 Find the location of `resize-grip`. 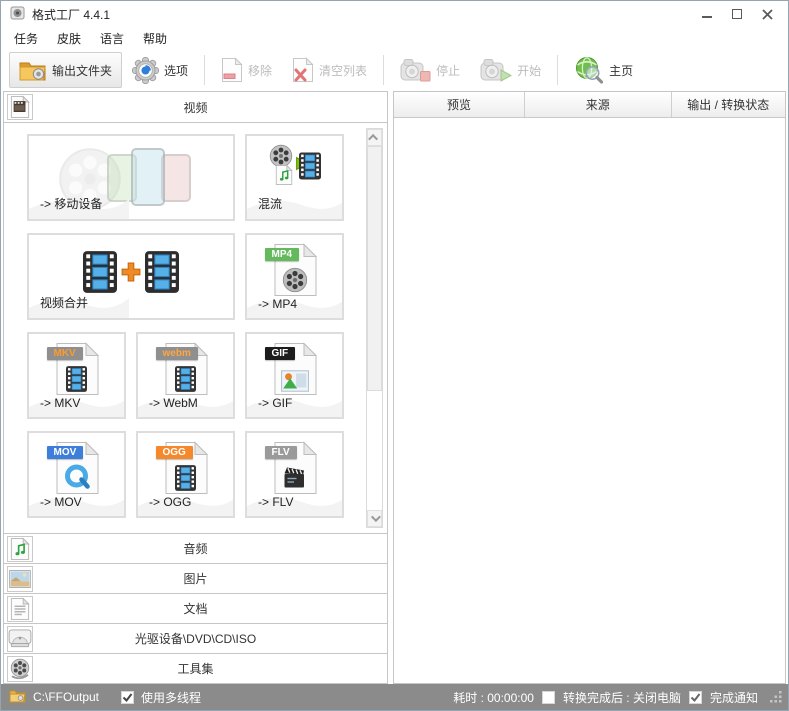

resize-grip is located at coordinates (776, 697).